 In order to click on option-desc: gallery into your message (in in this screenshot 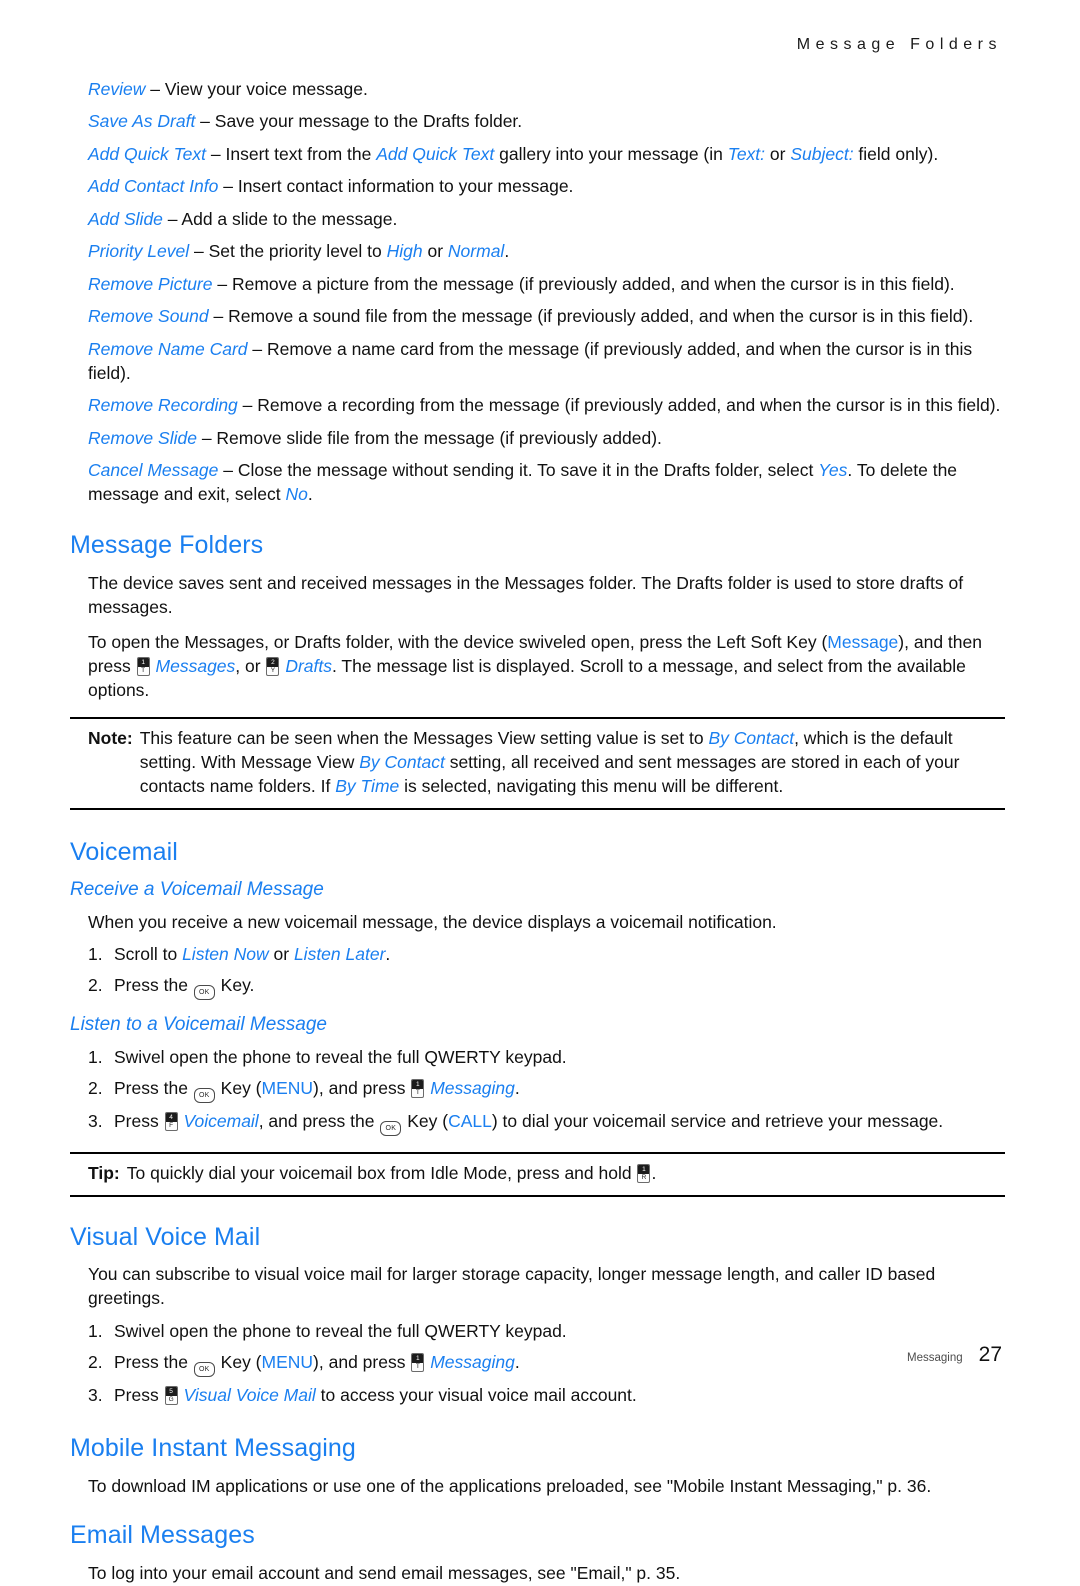, I will do `click(611, 153)`.